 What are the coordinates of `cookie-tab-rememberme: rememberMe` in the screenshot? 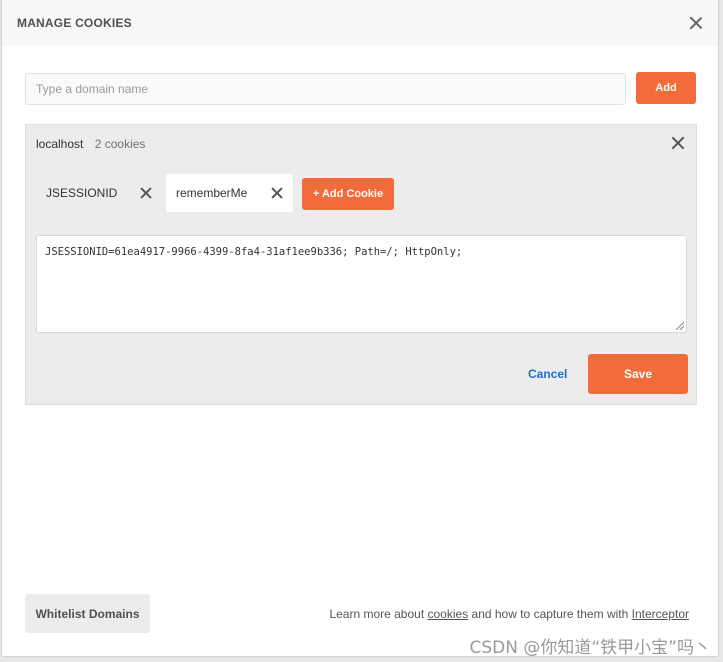 It's located at (229, 193).